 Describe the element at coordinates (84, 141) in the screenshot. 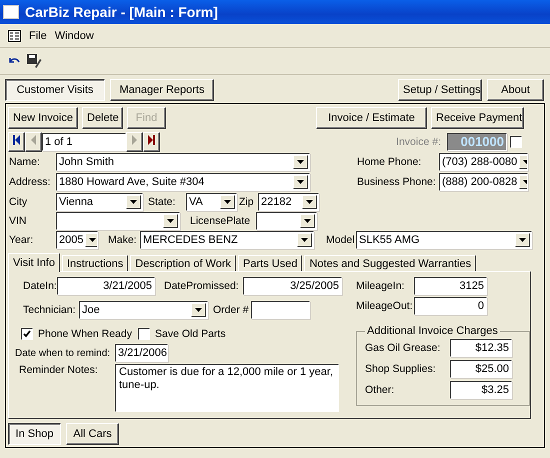

I see `record-position-field: 1 of 1` at that location.